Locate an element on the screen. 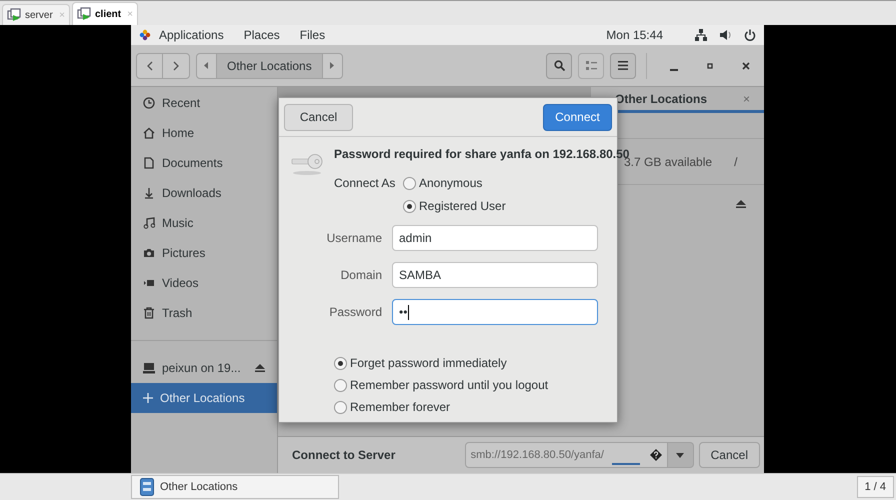 The width and height of the screenshot is (896, 500). workspace-indicator: 1 / 4 is located at coordinates (875, 487).